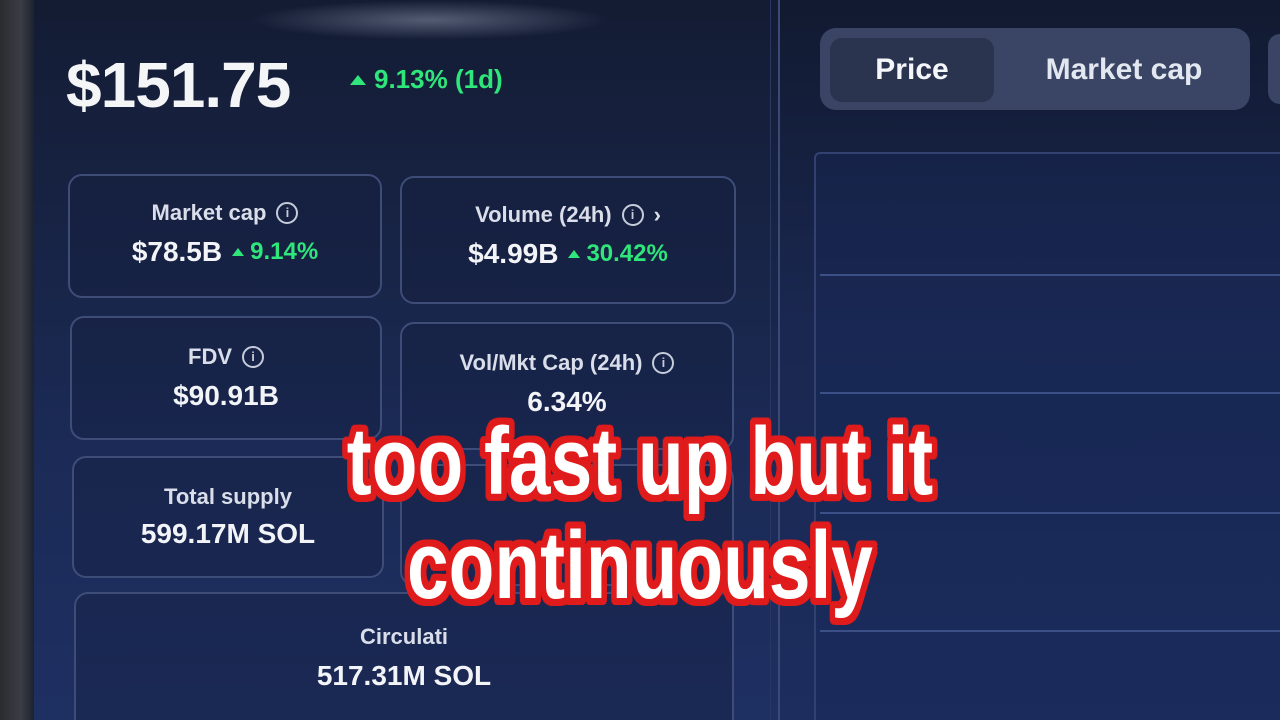 Image resolution: width=1280 pixels, height=720 pixels. I want to click on current-price: $151.75, so click(178, 85).